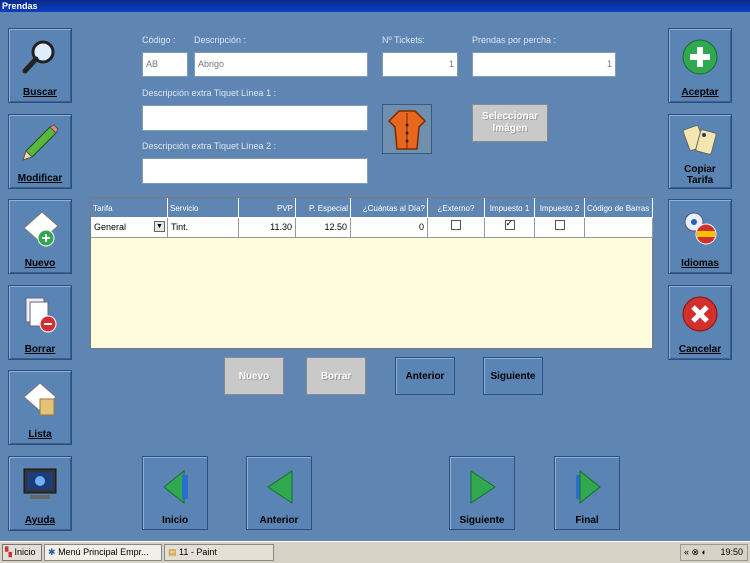 The image size is (750, 563). Describe the element at coordinates (375, 6) in the screenshot. I see `window-titlebar: Prendas` at that location.